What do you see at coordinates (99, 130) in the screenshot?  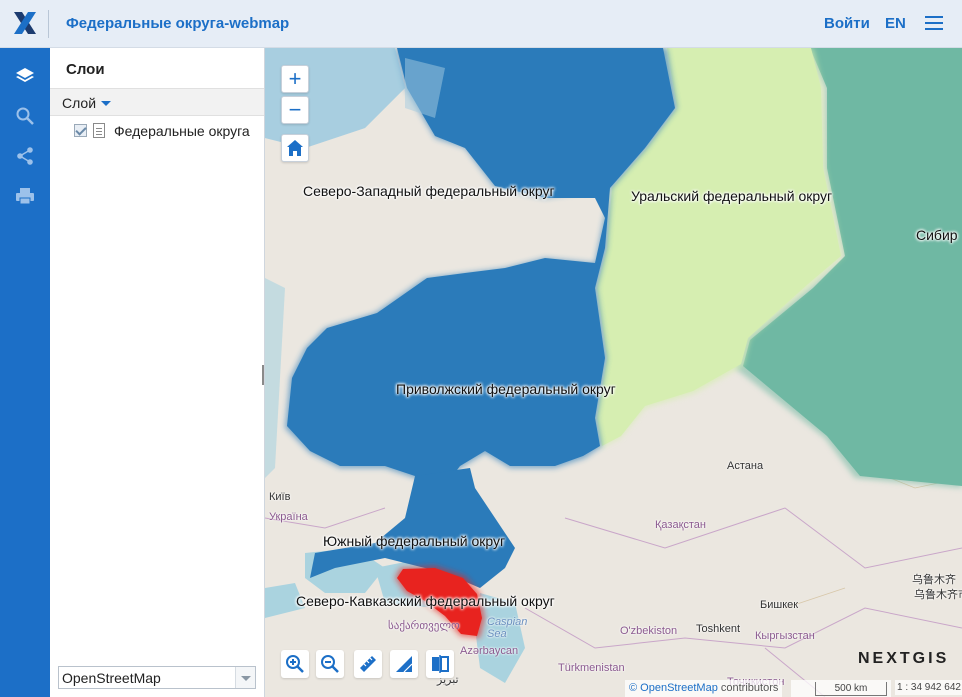 I see `document-icon` at bounding box center [99, 130].